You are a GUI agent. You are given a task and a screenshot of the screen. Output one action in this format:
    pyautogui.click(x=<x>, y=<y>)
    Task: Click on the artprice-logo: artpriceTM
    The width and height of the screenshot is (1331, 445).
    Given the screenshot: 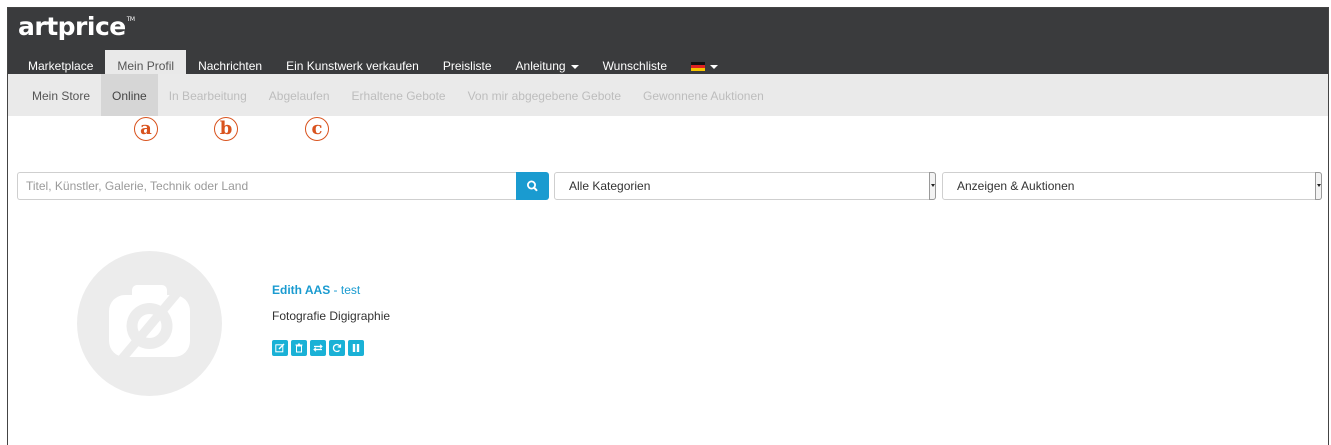 What is the action you would take?
    pyautogui.click(x=76, y=26)
    